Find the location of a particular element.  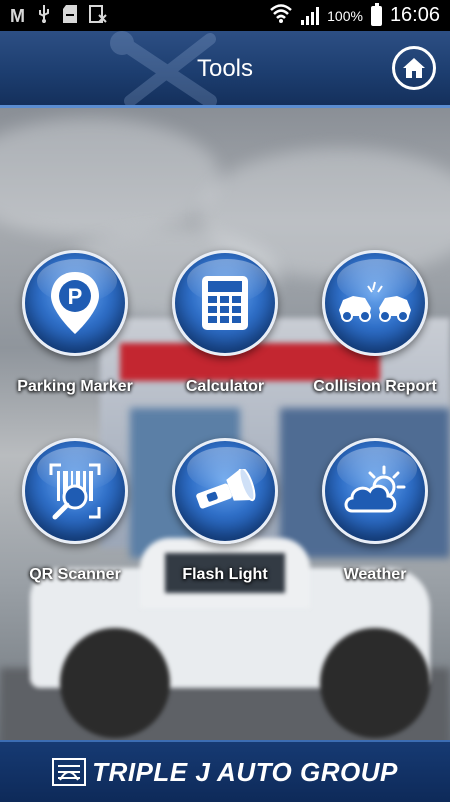

home-icon is located at coordinates (414, 68).